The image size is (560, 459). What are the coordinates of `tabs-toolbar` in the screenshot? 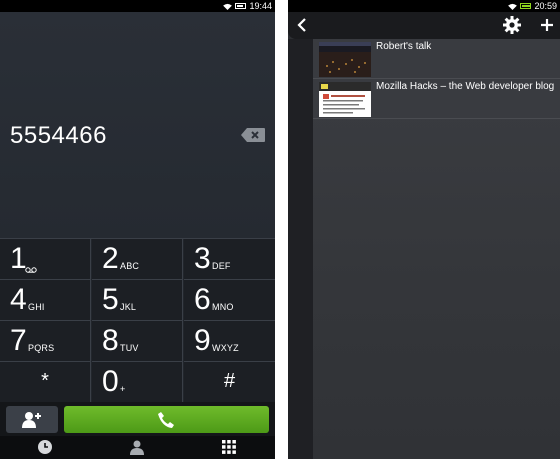 It's located at (424, 25).